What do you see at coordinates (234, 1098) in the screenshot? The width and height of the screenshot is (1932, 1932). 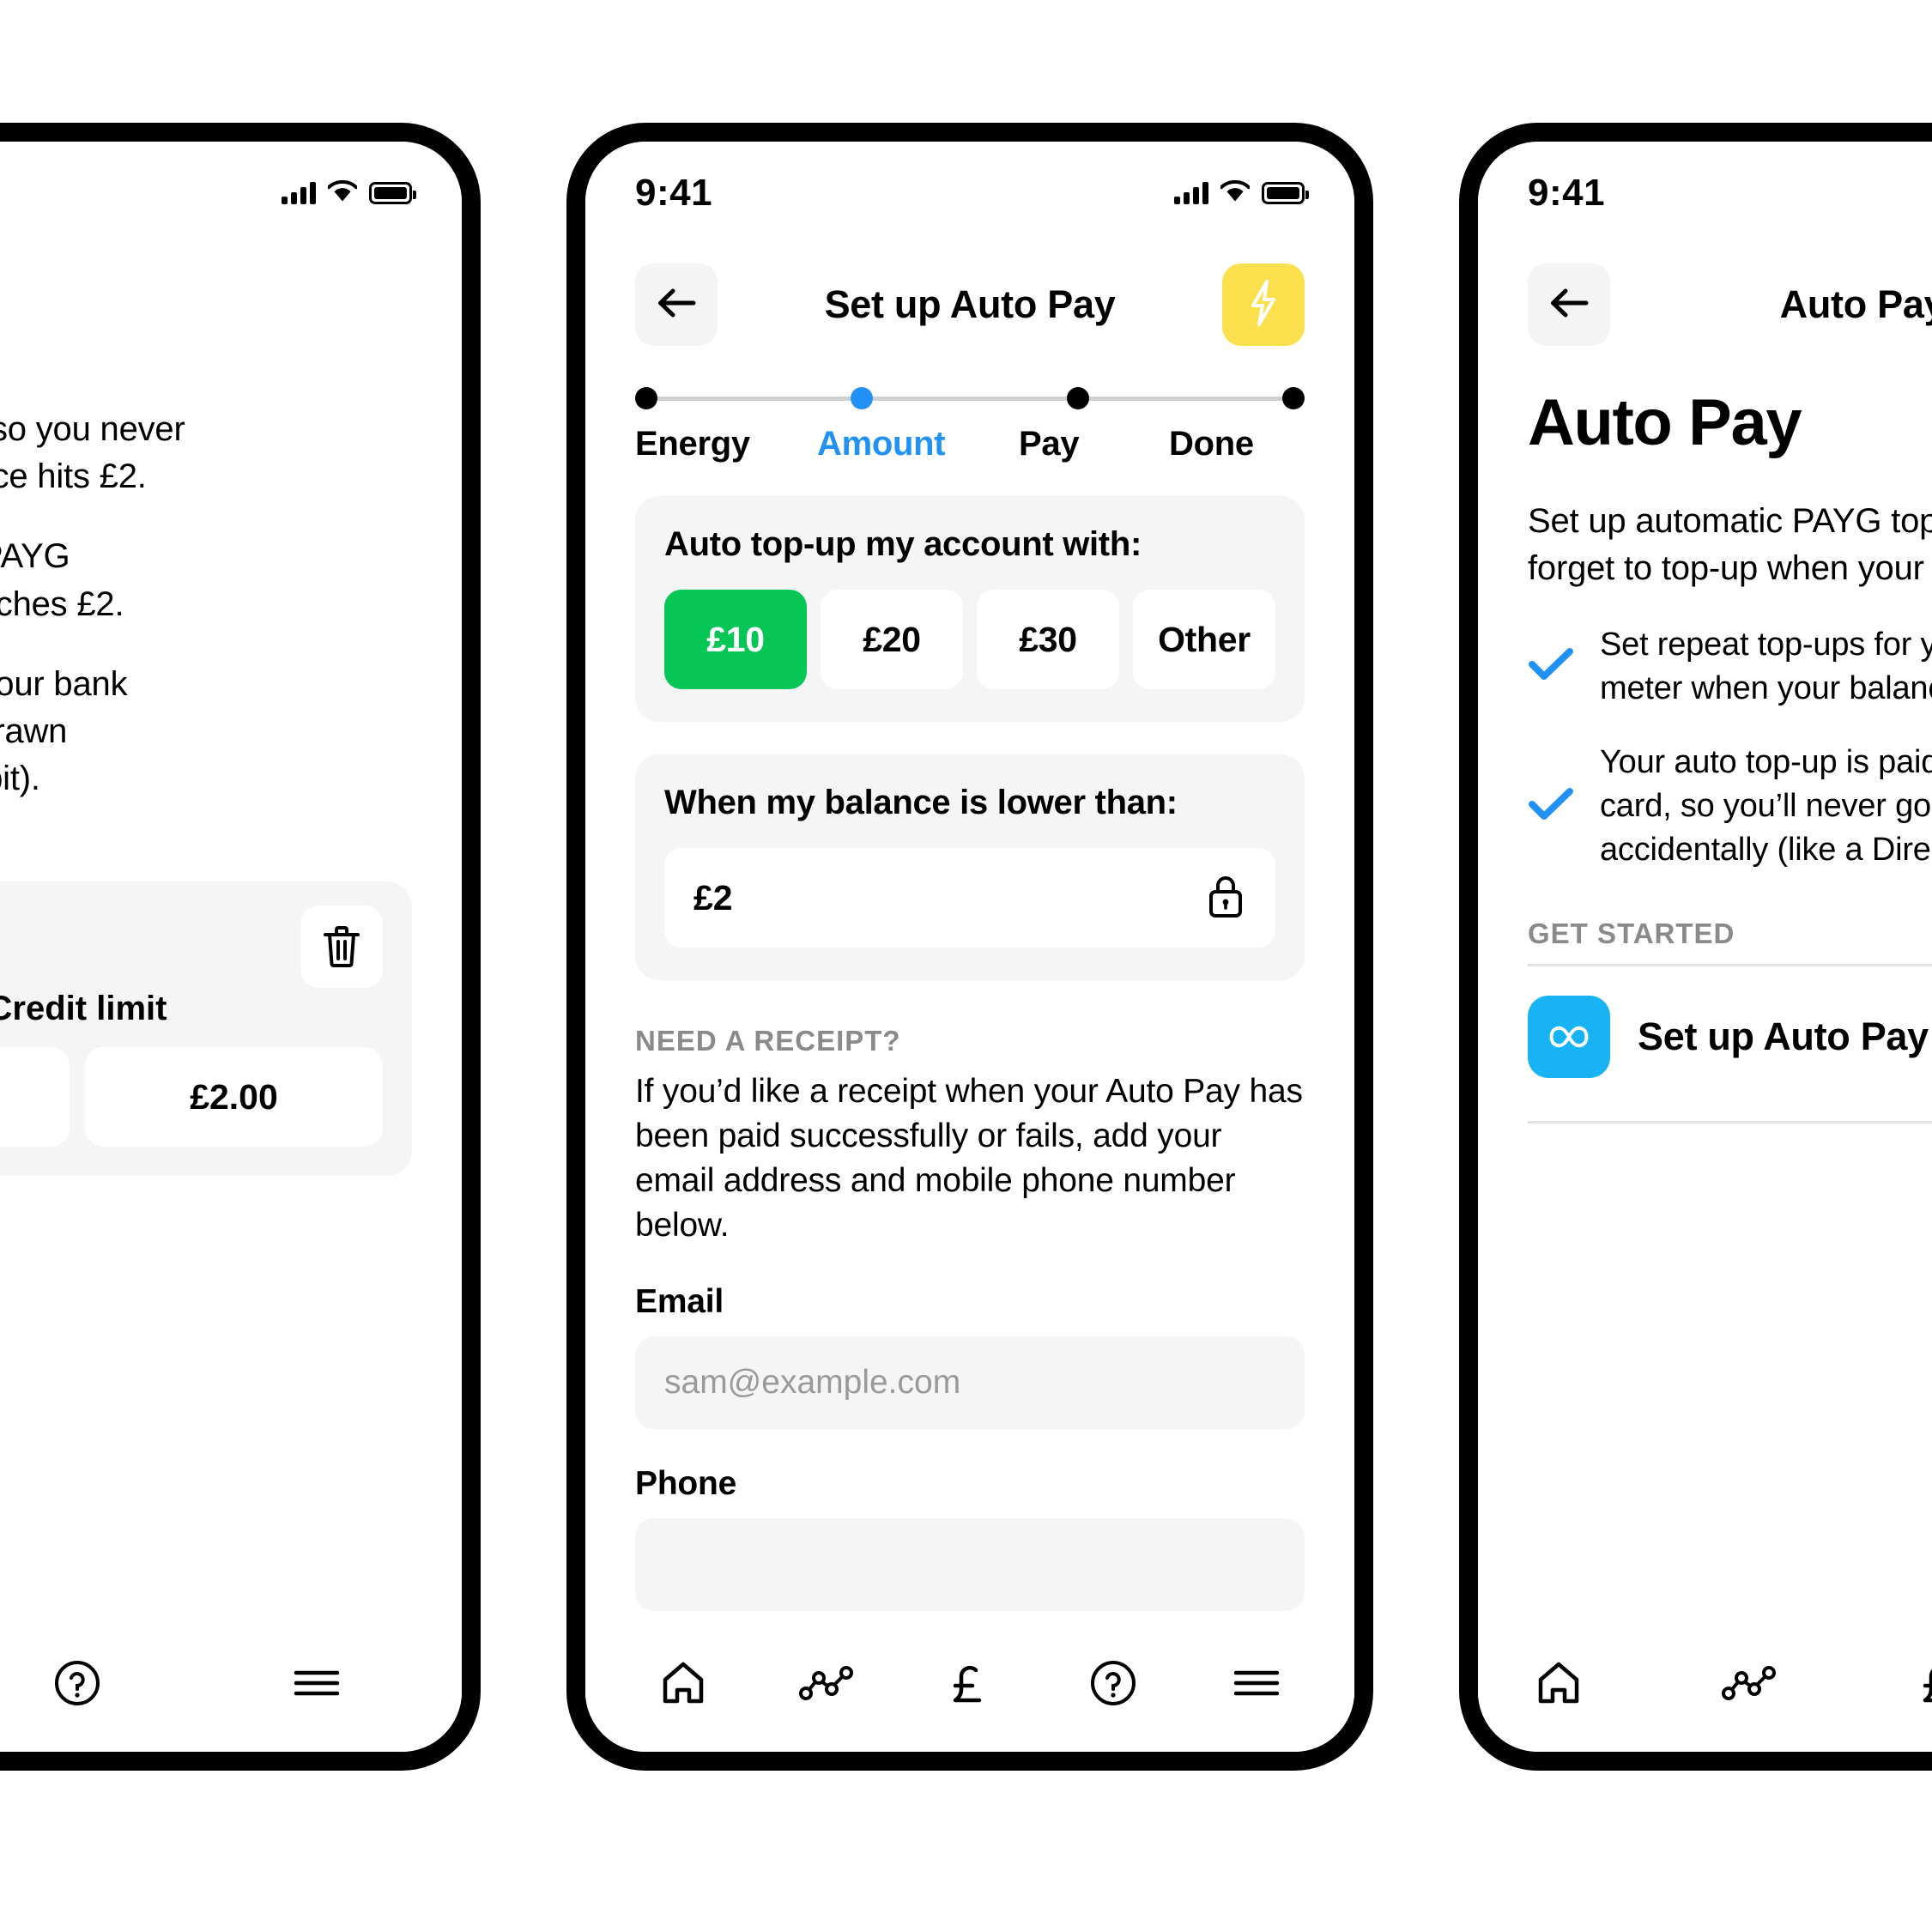 I see `credit-limit-value: £2.00` at bounding box center [234, 1098].